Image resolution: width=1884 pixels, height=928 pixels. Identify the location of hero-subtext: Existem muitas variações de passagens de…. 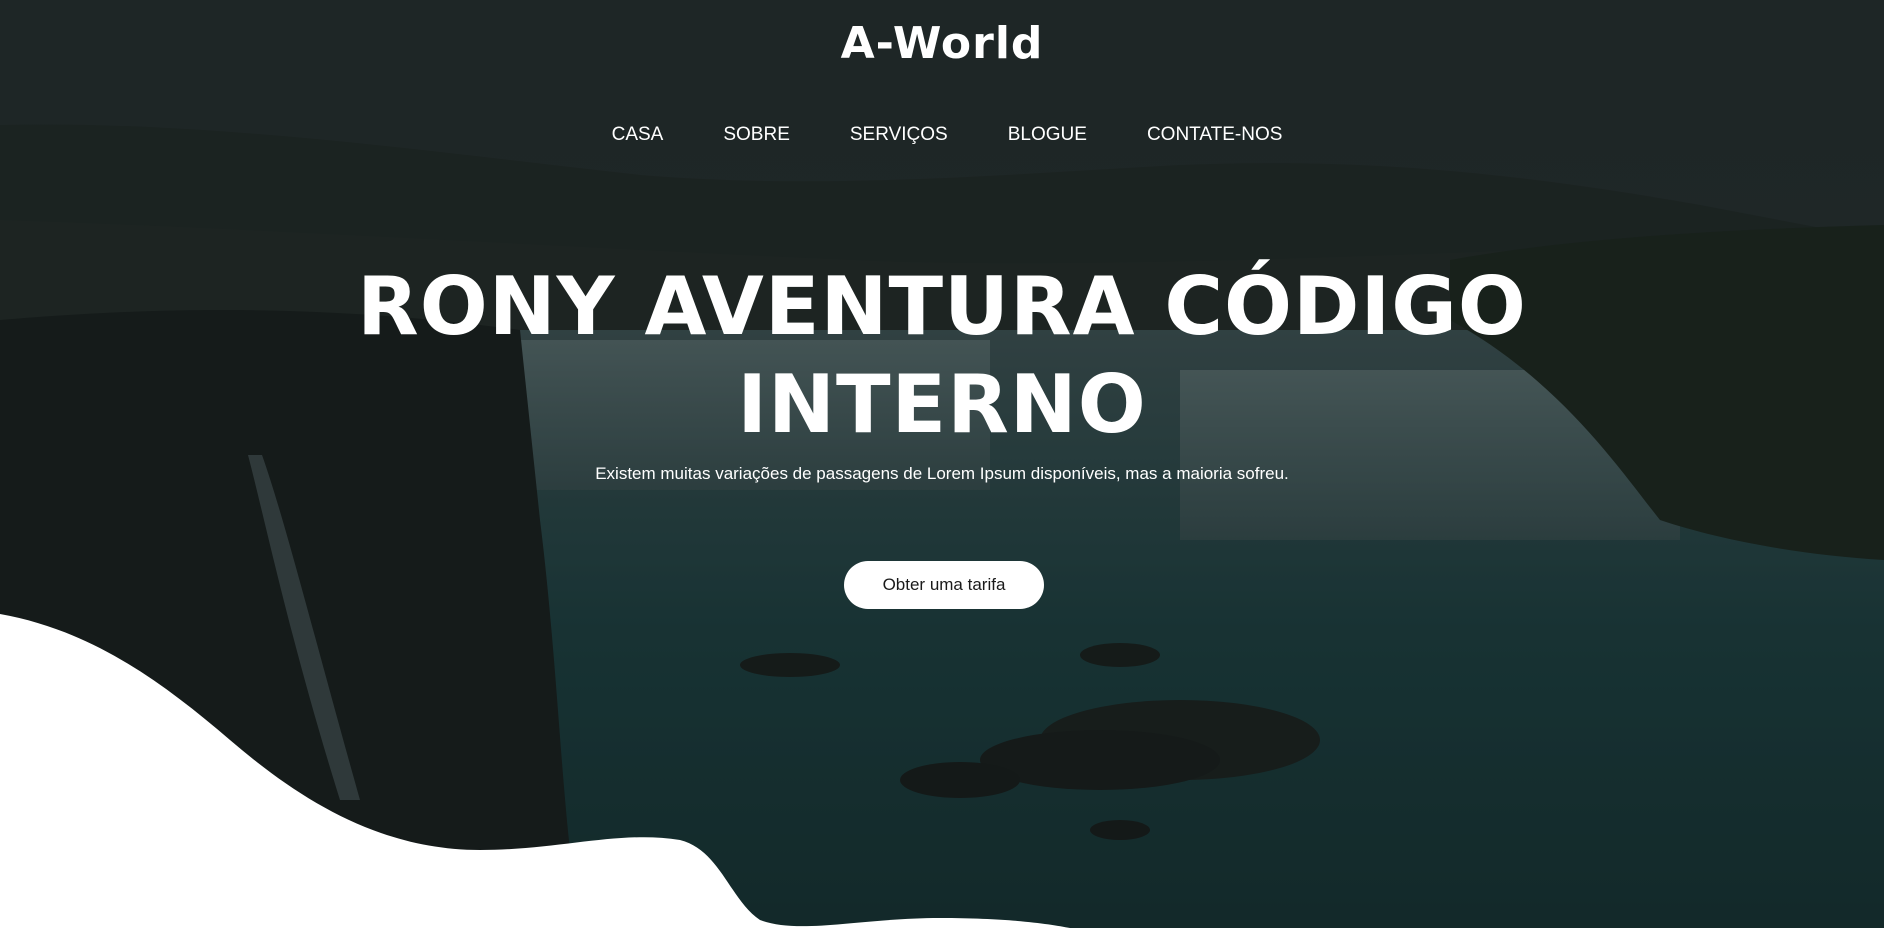
(942, 473).